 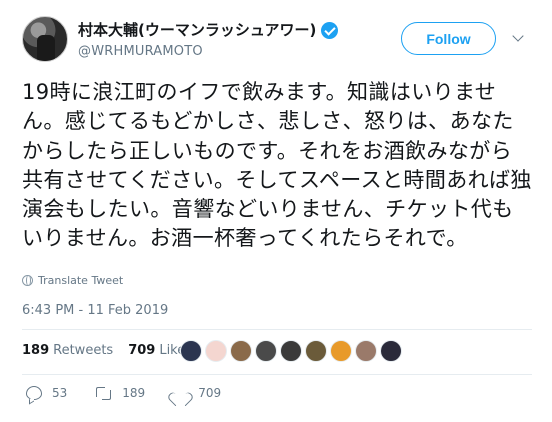 I want to click on like-count: 709, so click(x=210, y=393).